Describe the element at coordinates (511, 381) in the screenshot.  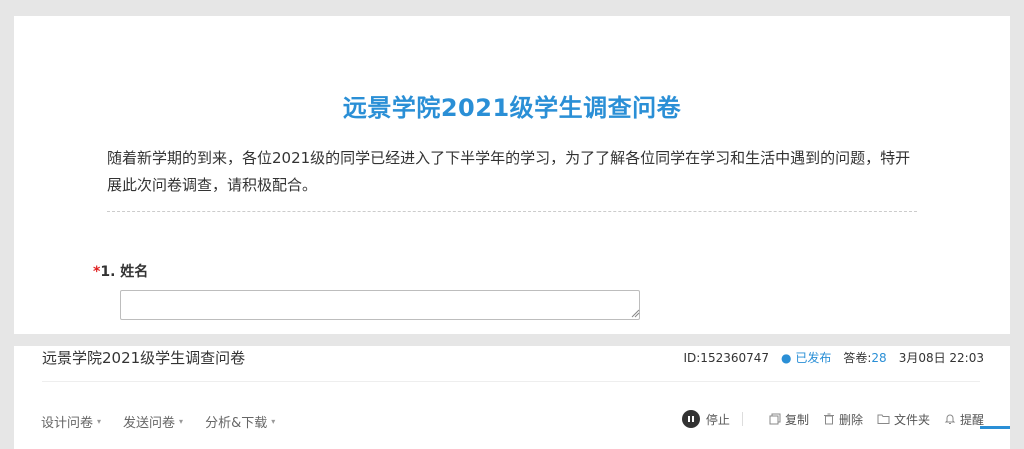
I see `admin-divider` at that location.